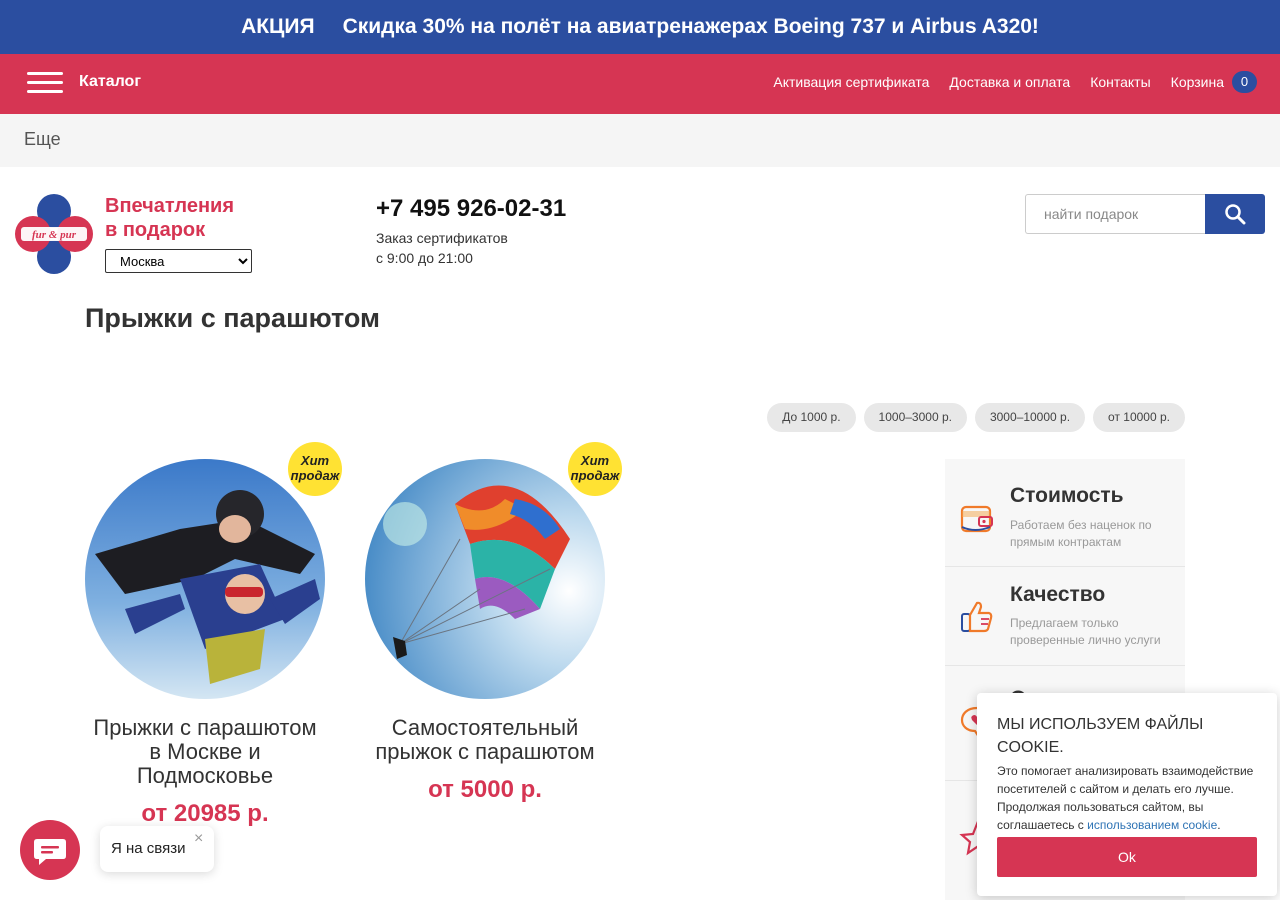  I want to click on more-bar: Еще, so click(640, 140).